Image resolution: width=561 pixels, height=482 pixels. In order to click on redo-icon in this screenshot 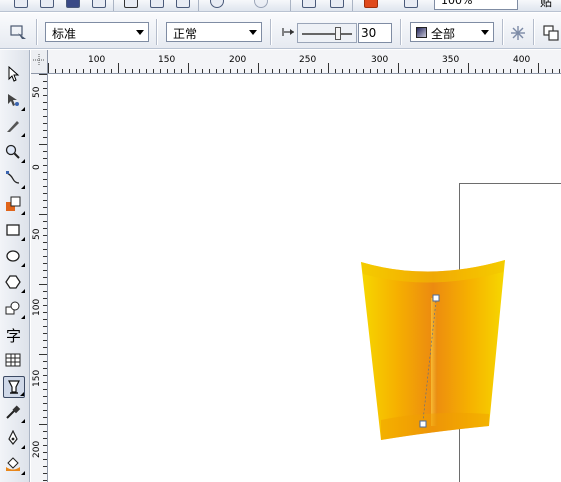, I will do `click(261, 4)`.